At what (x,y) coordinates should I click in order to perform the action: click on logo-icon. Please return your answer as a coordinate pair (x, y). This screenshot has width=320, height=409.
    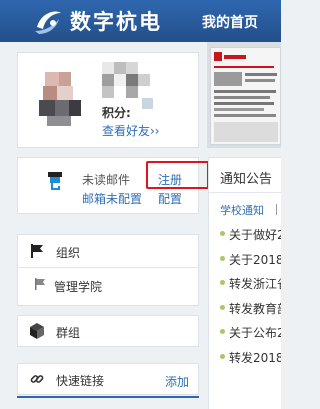
    Looking at the image, I should click on (48, 22).